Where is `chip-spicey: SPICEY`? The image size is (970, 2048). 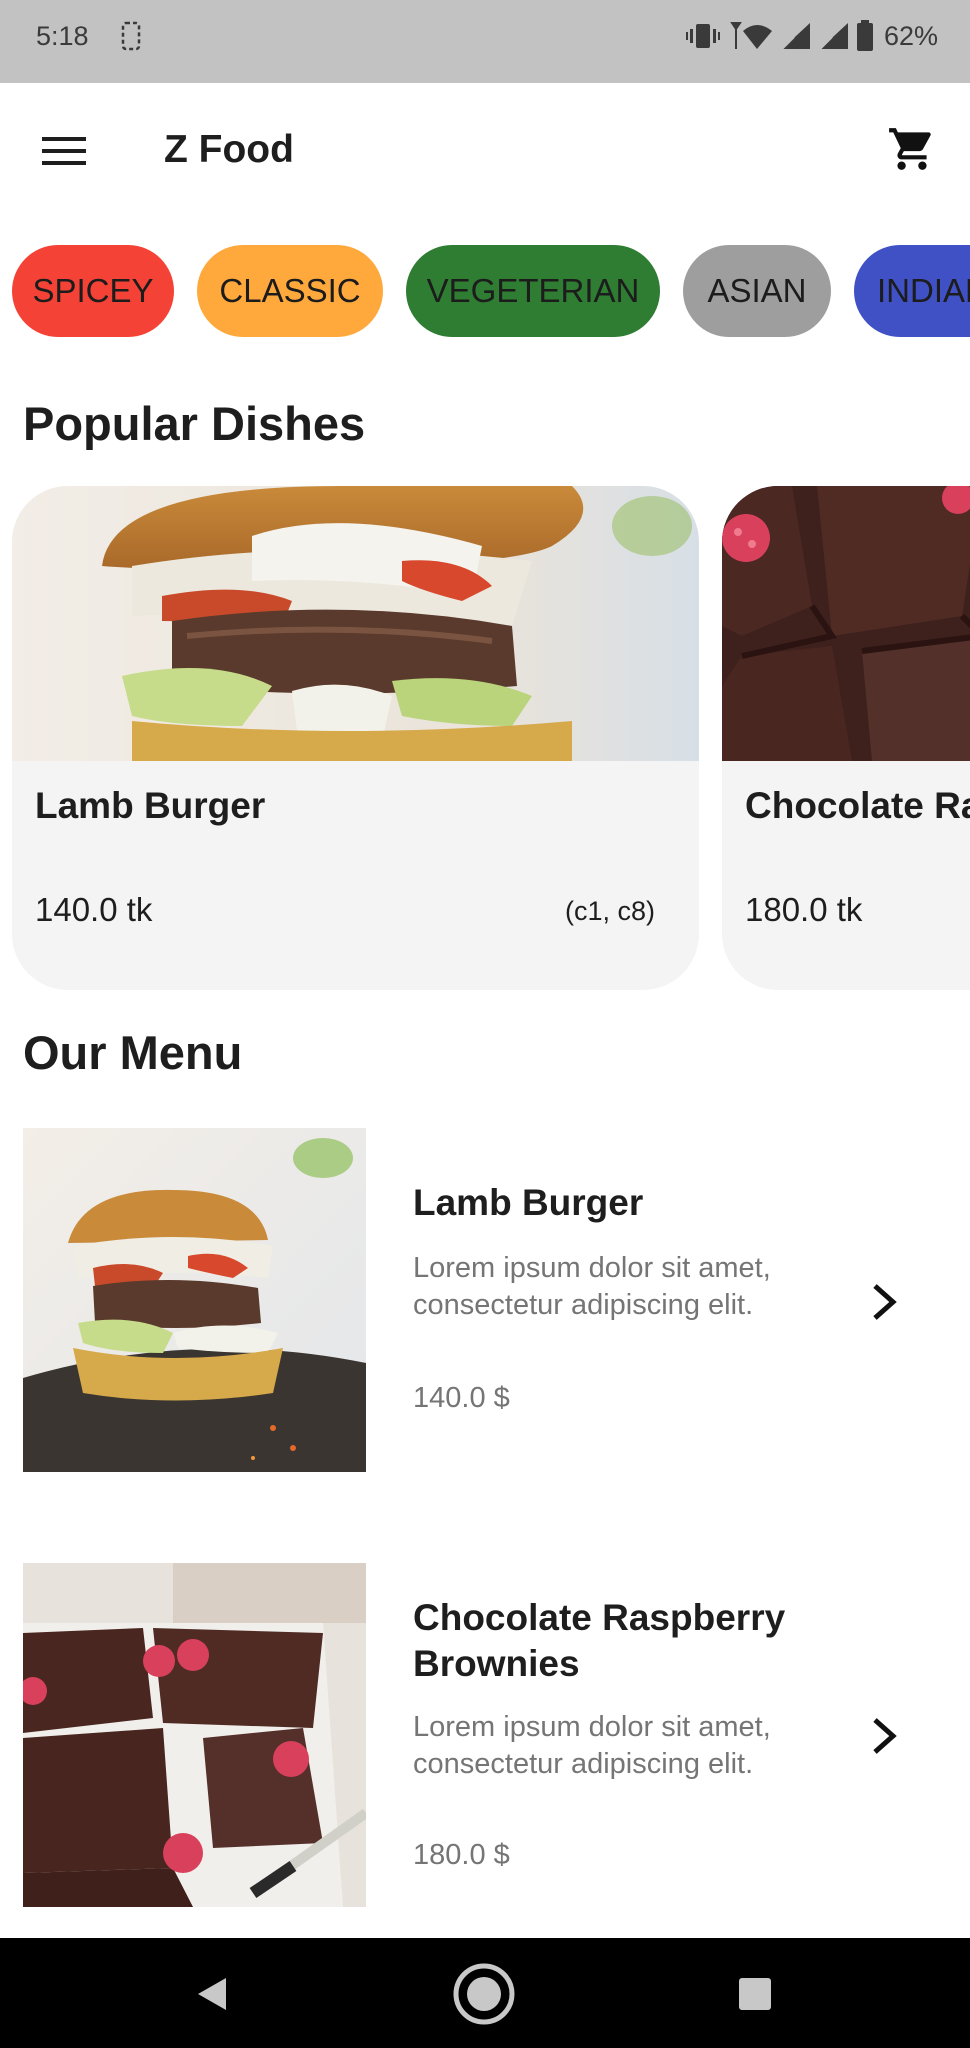 chip-spicey: SPICEY is located at coordinates (93, 291).